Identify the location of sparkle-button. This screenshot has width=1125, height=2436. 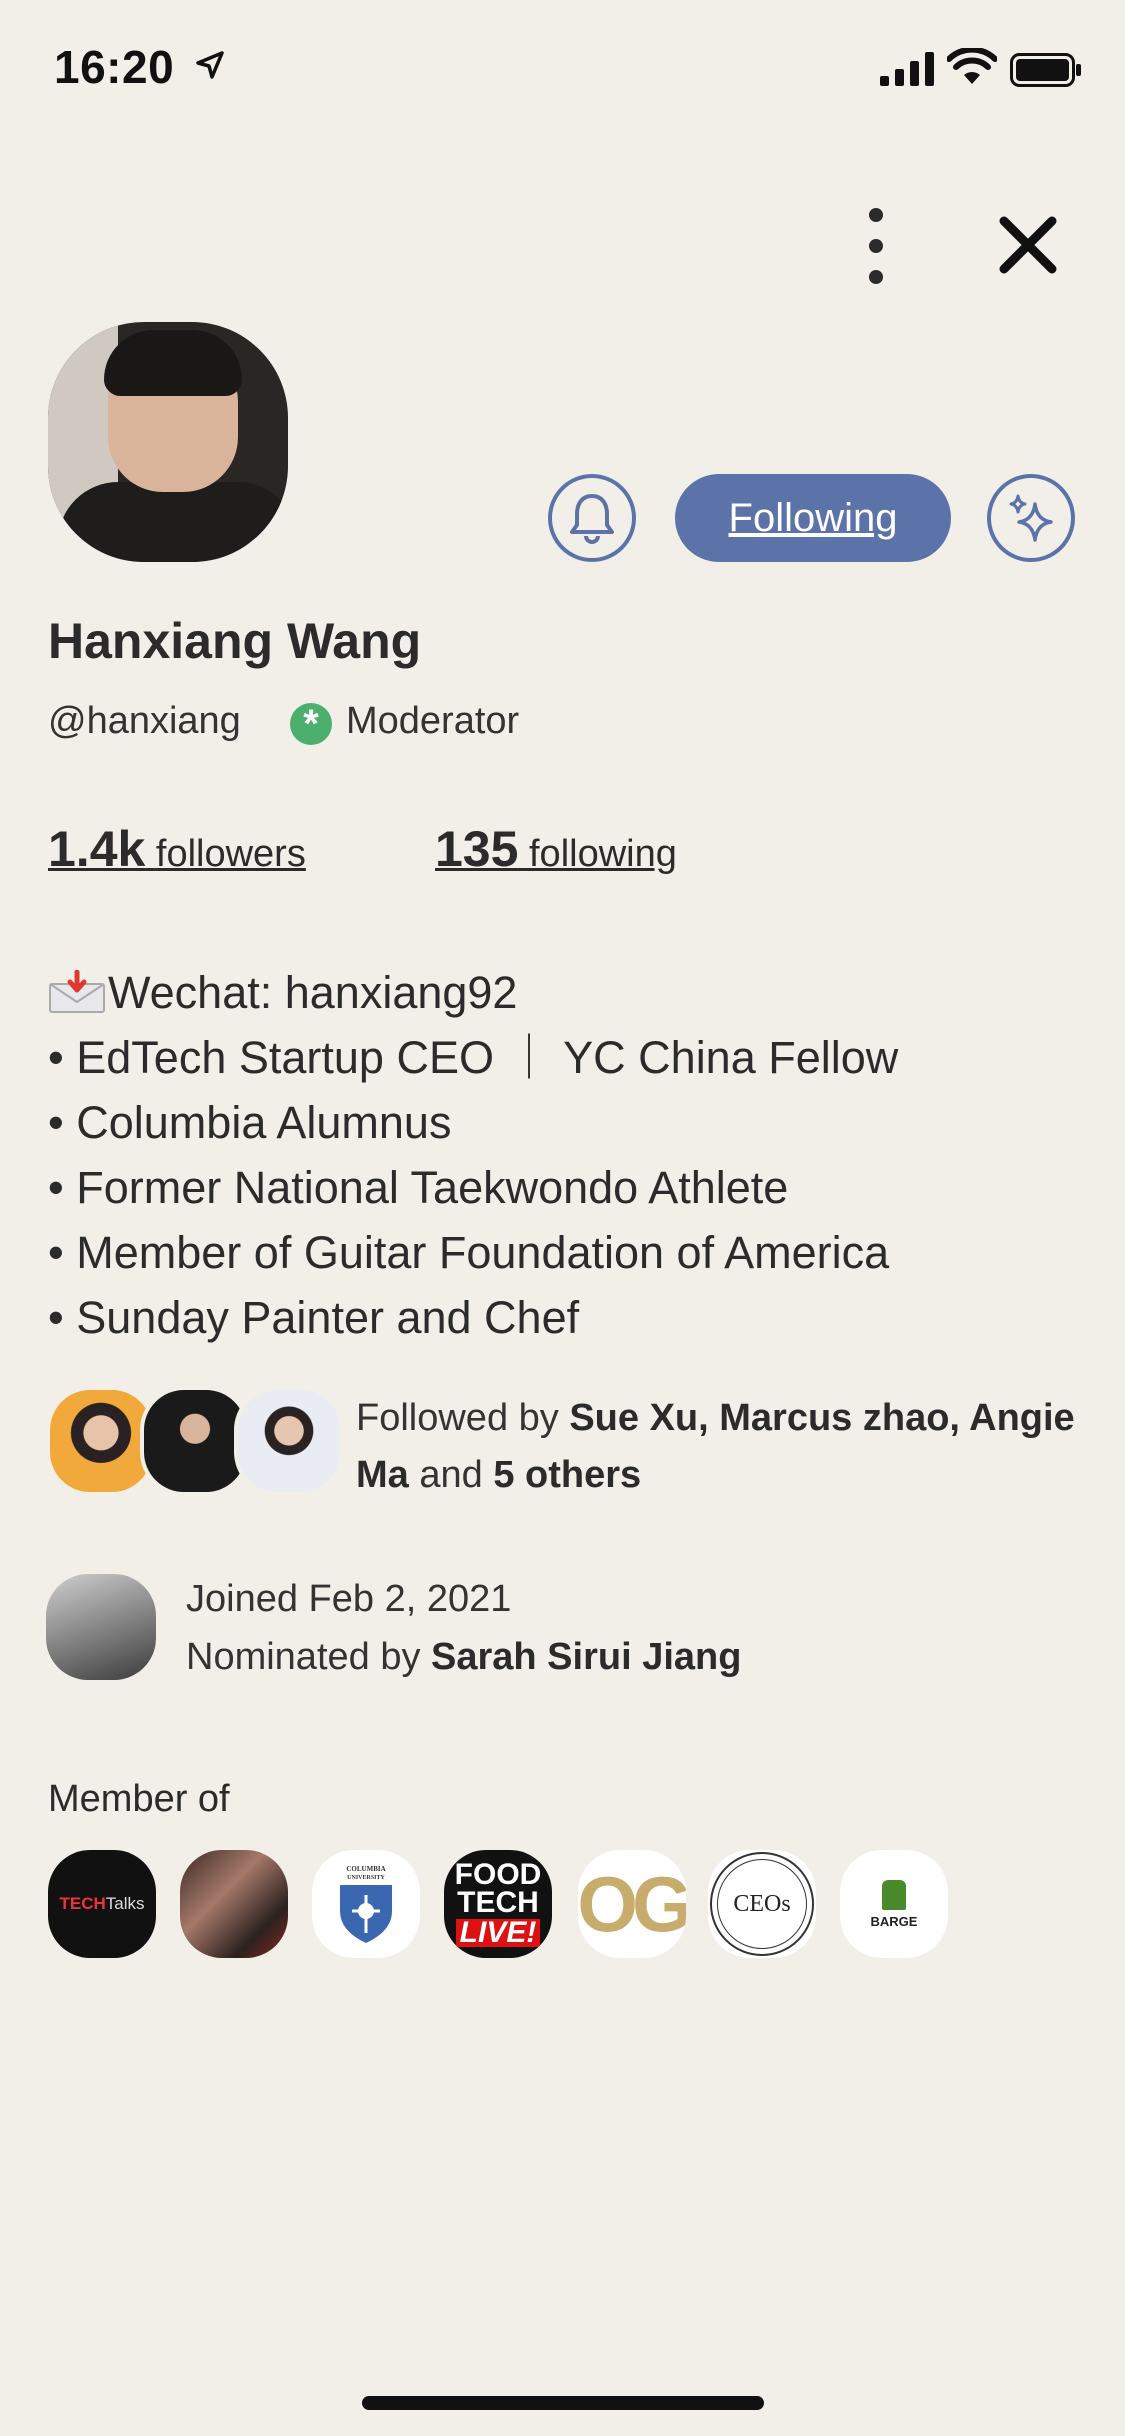
(1031, 518).